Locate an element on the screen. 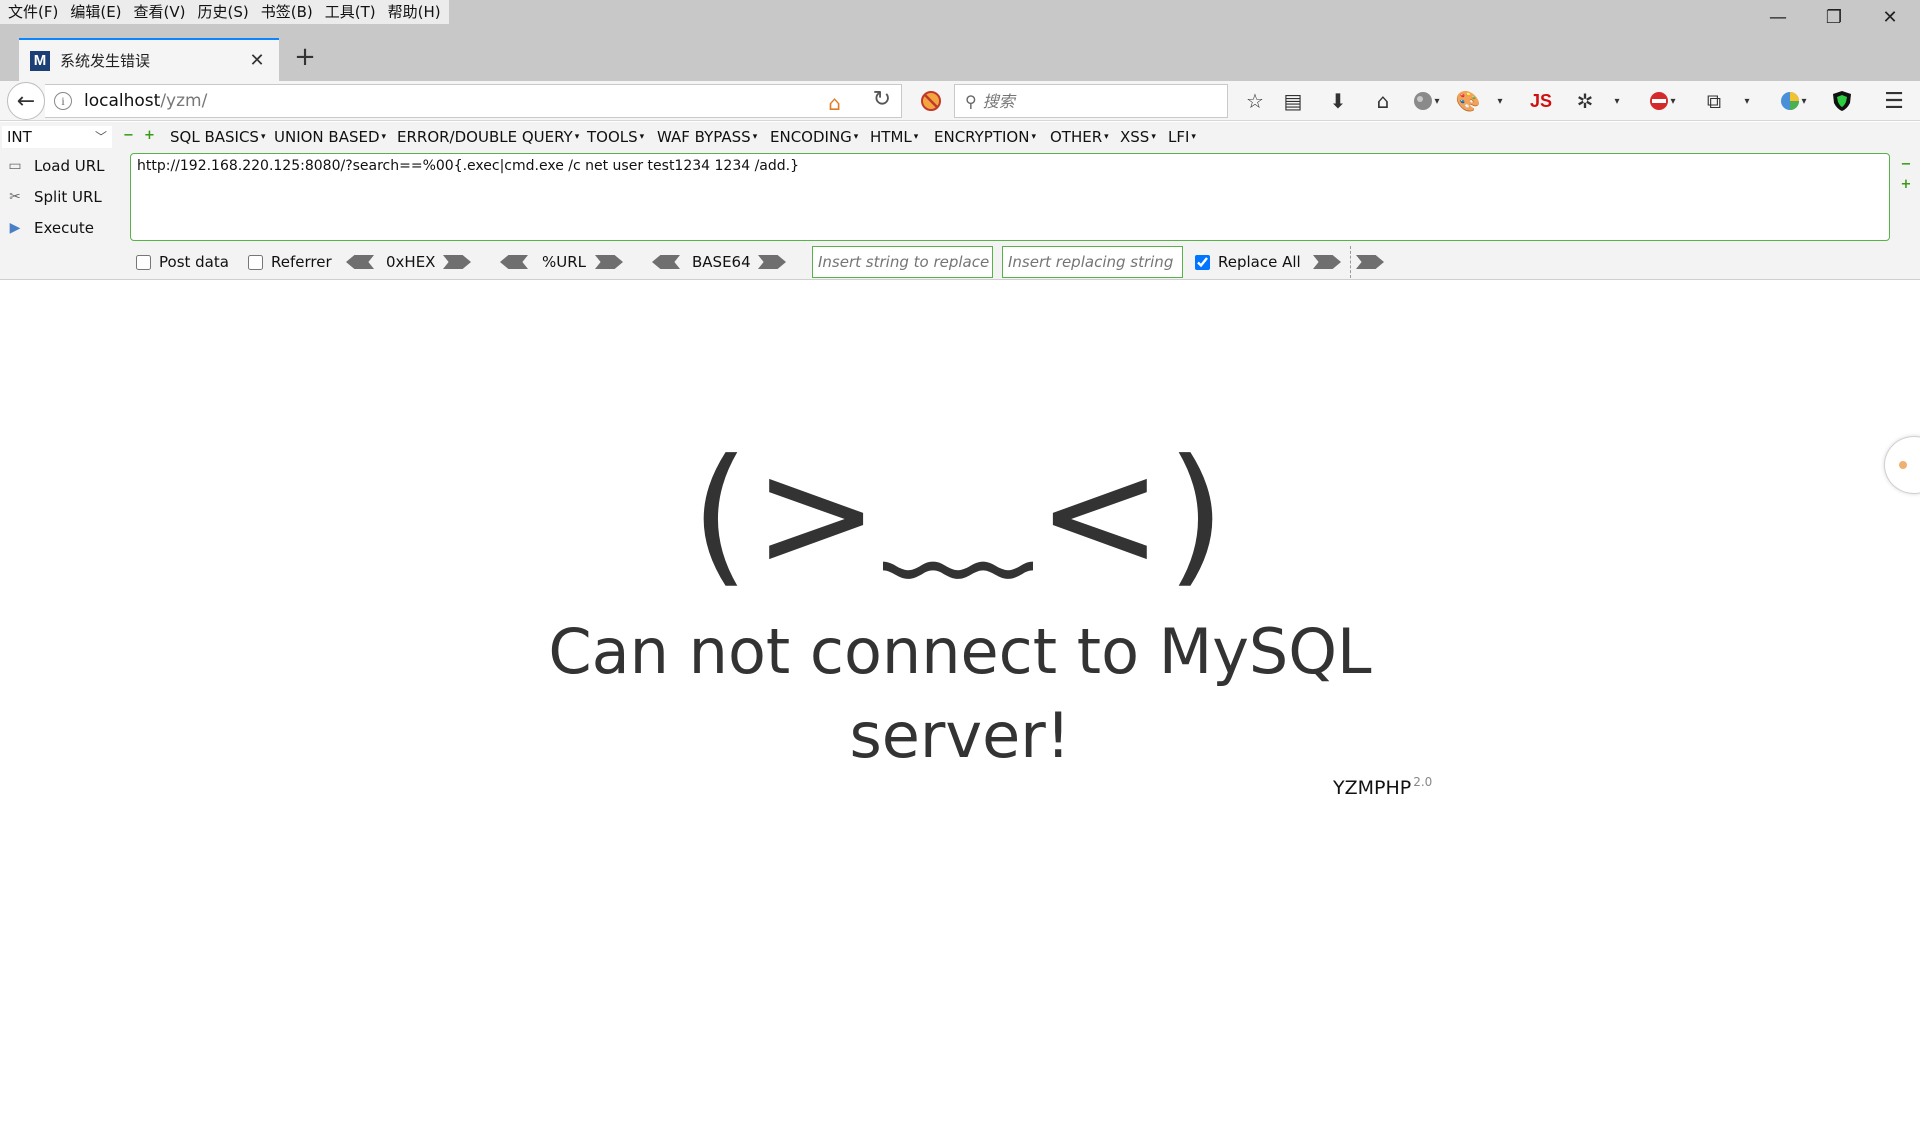  replace-all-checkbox: Replace All is located at coordinates (1248, 262).